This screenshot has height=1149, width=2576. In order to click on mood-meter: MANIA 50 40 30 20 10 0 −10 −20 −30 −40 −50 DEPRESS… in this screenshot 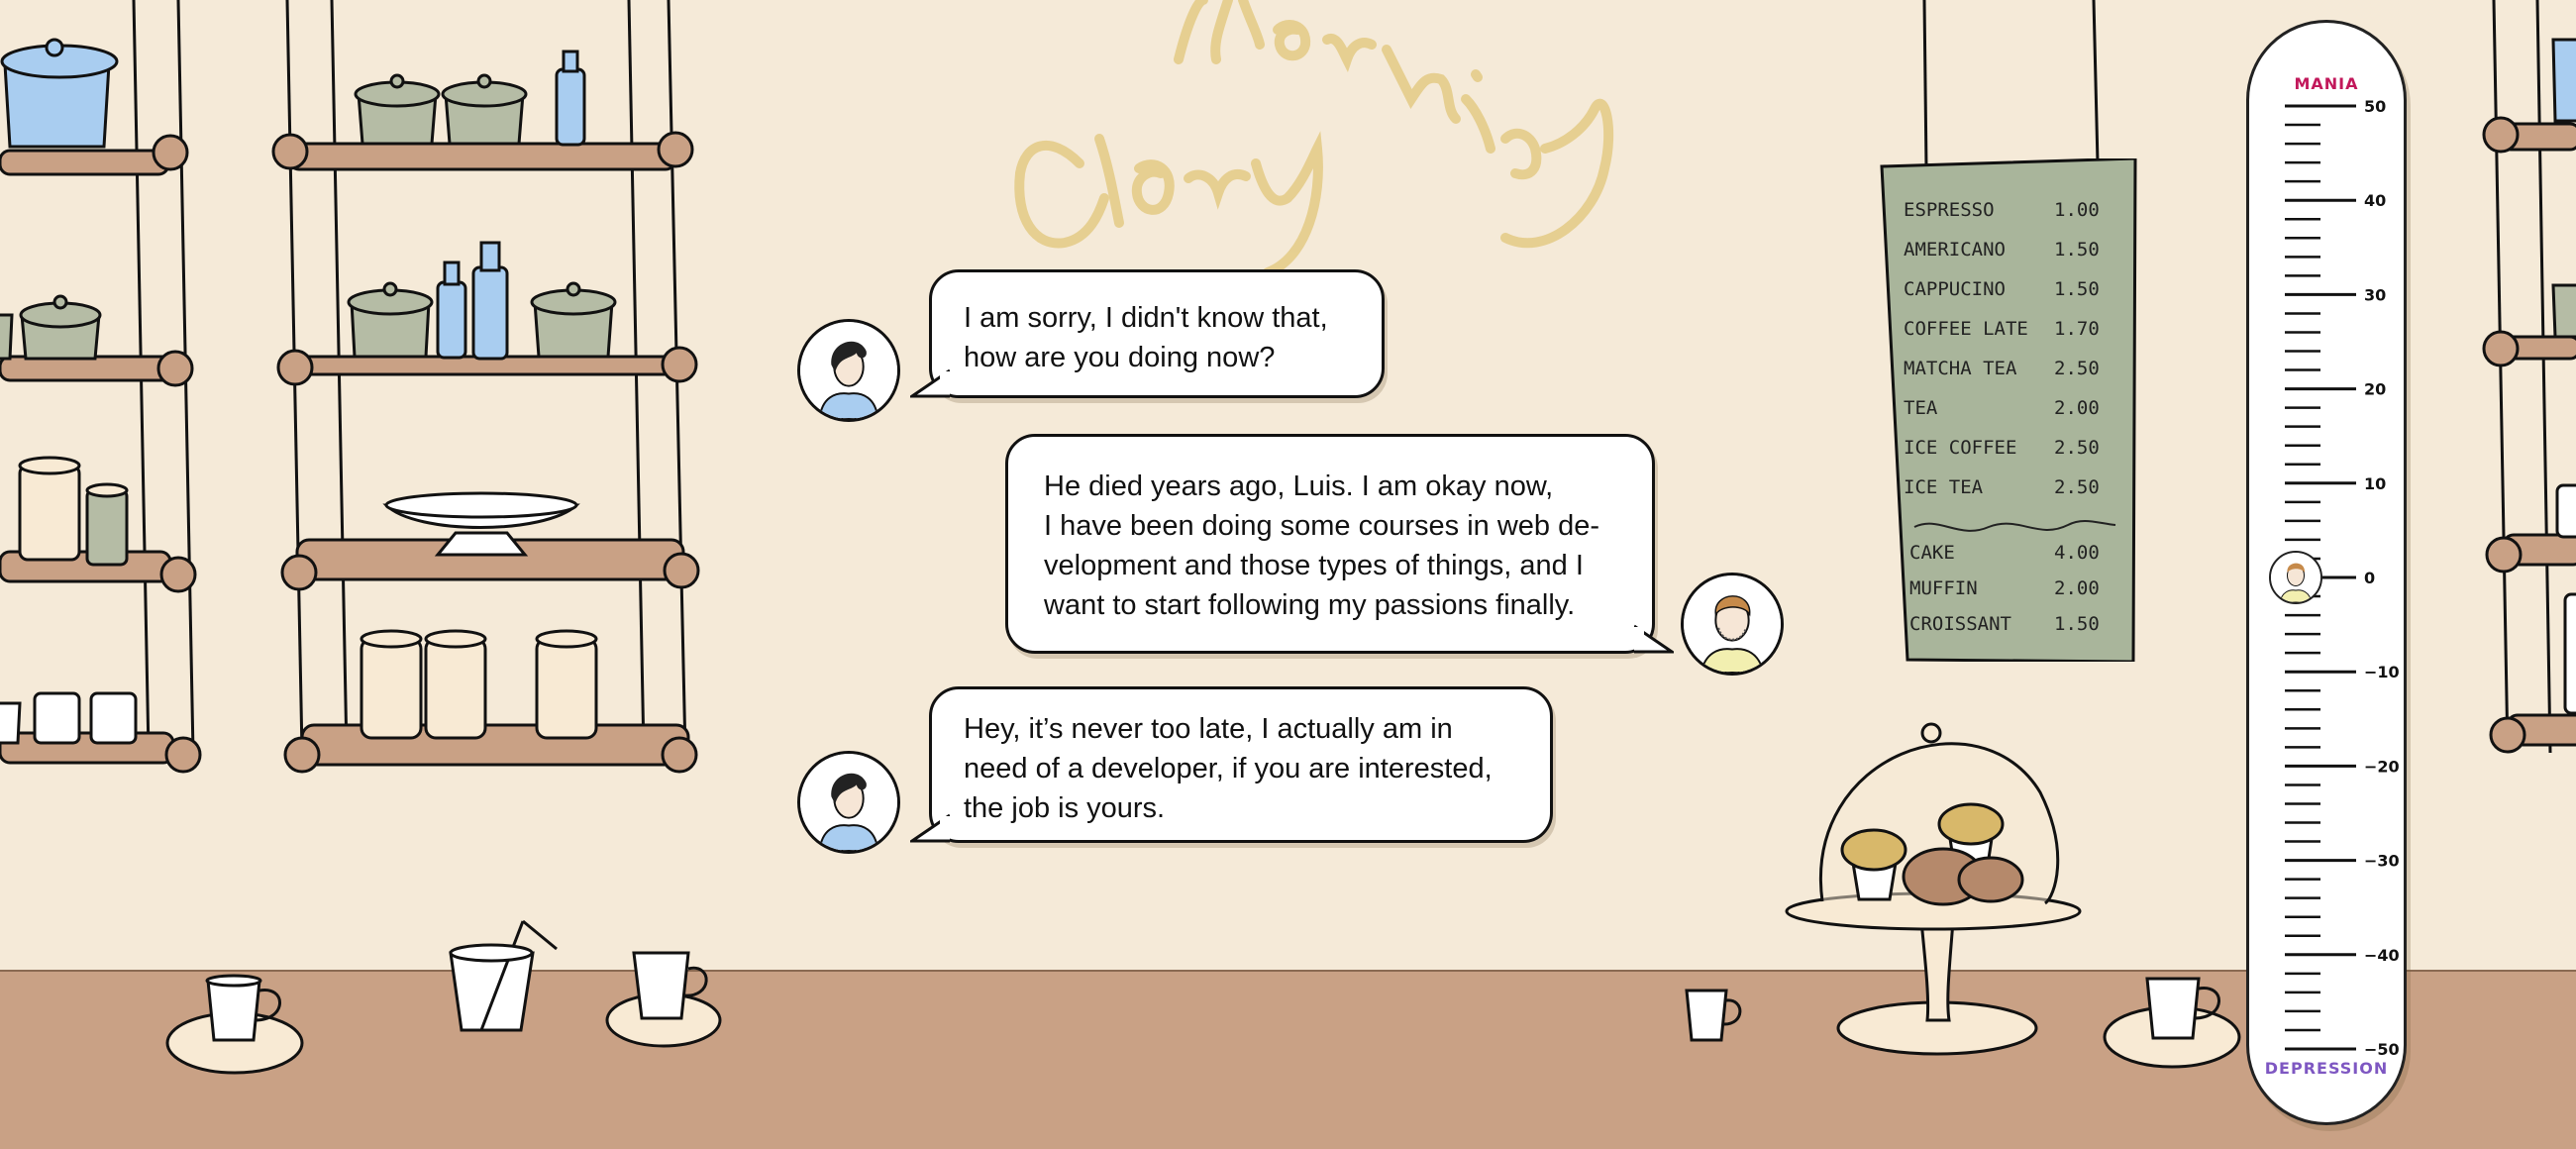, I will do `click(2326, 572)`.